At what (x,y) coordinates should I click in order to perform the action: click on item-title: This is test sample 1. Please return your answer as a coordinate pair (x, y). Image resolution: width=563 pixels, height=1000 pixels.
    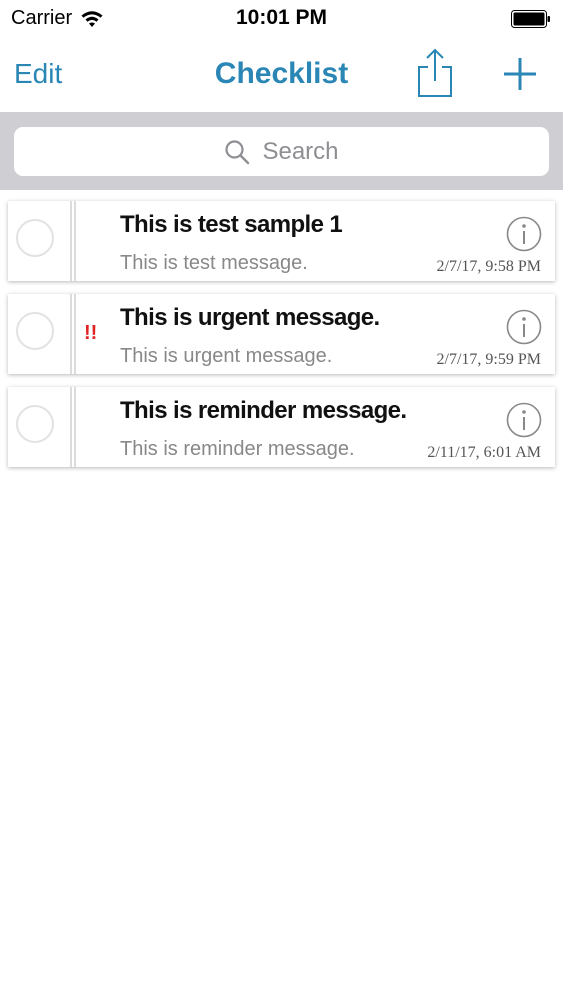
    Looking at the image, I should click on (231, 224).